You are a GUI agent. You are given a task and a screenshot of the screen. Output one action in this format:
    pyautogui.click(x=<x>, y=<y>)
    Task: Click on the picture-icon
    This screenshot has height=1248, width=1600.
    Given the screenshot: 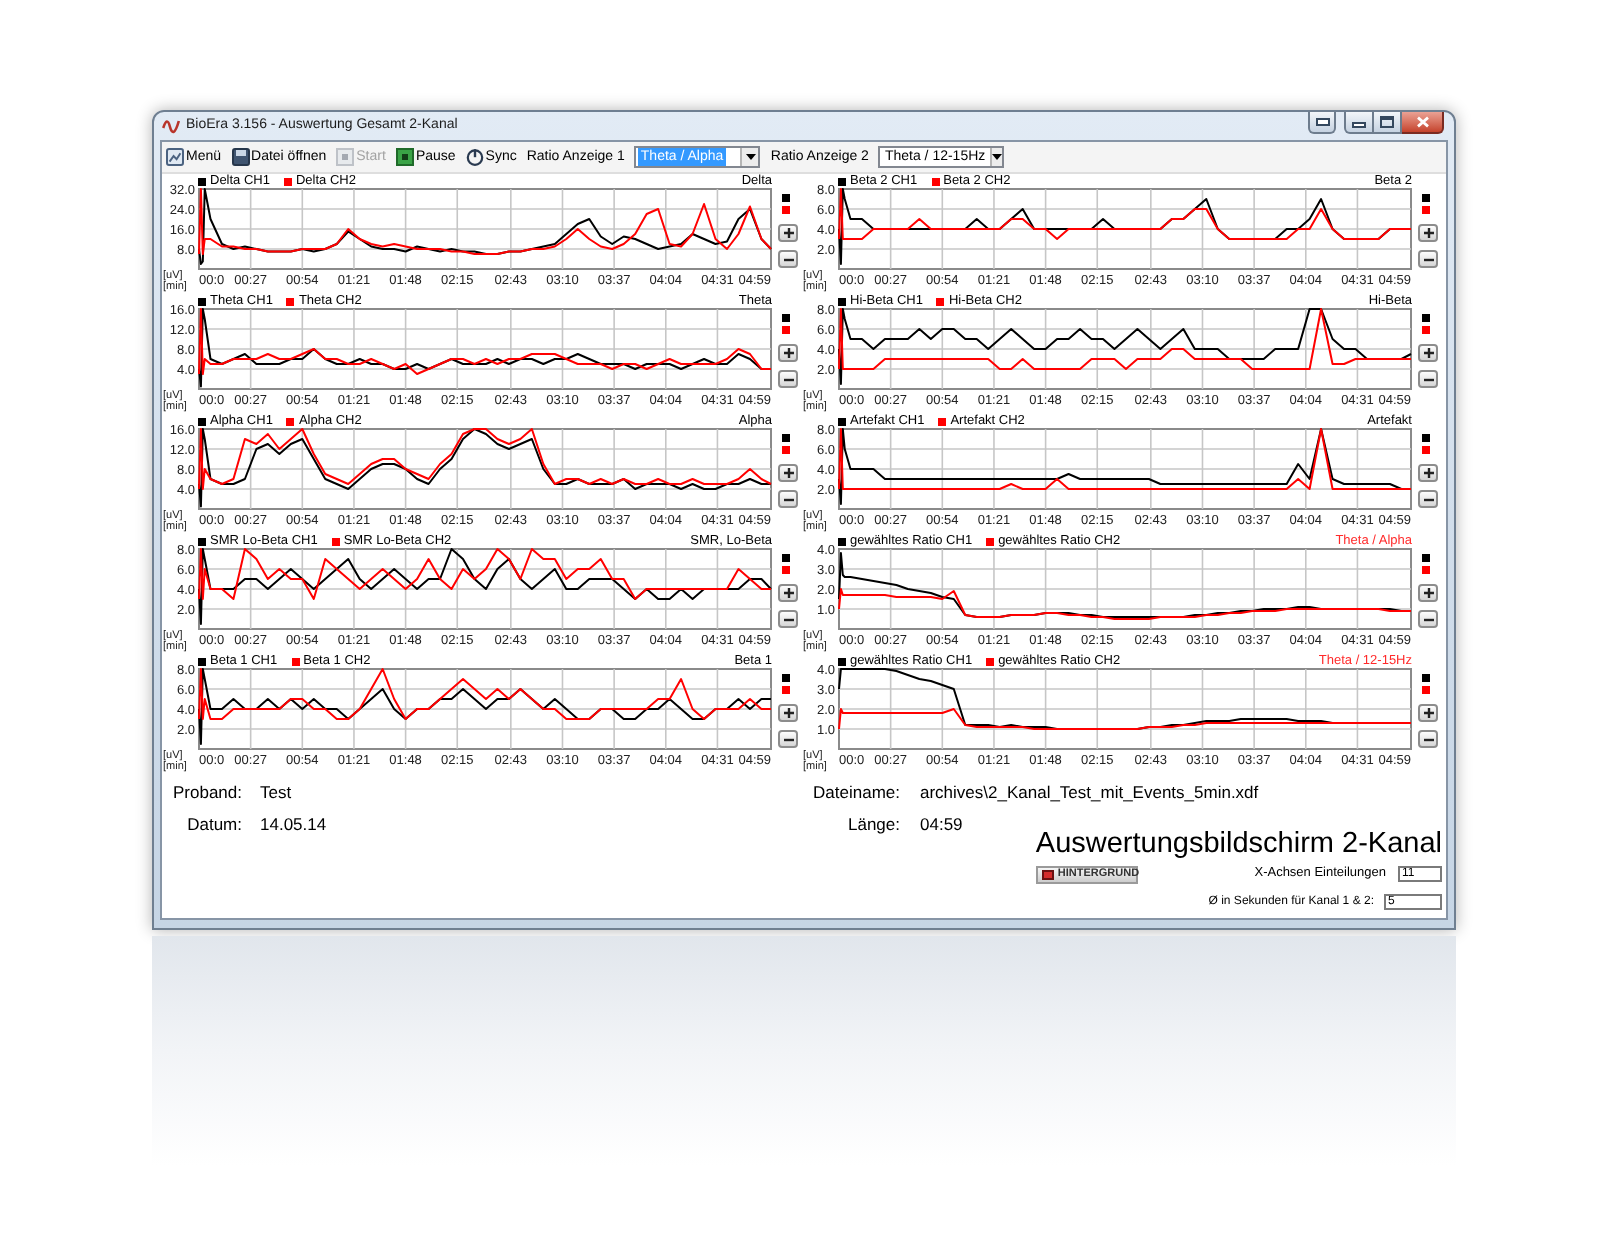 What is the action you would take?
    pyautogui.click(x=175, y=157)
    